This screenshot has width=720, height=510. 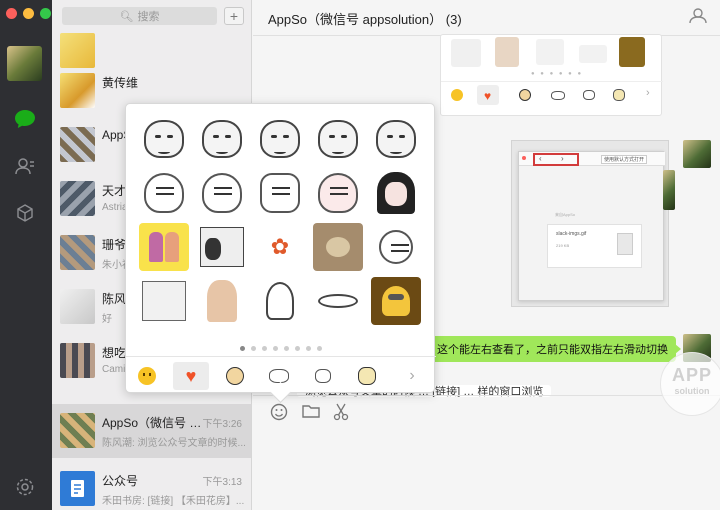 I want to click on contacts-icon, so click(x=25, y=166).